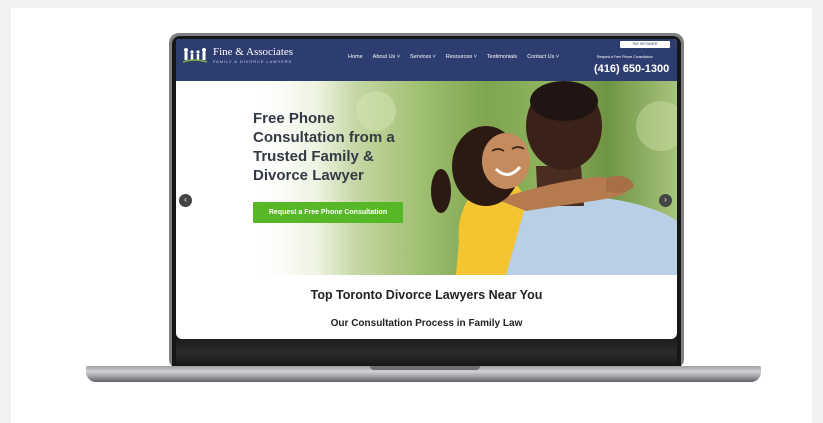  Describe the element at coordinates (461, 57) in the screenshot. I see `nav-resources: Resources ˅` at that location.